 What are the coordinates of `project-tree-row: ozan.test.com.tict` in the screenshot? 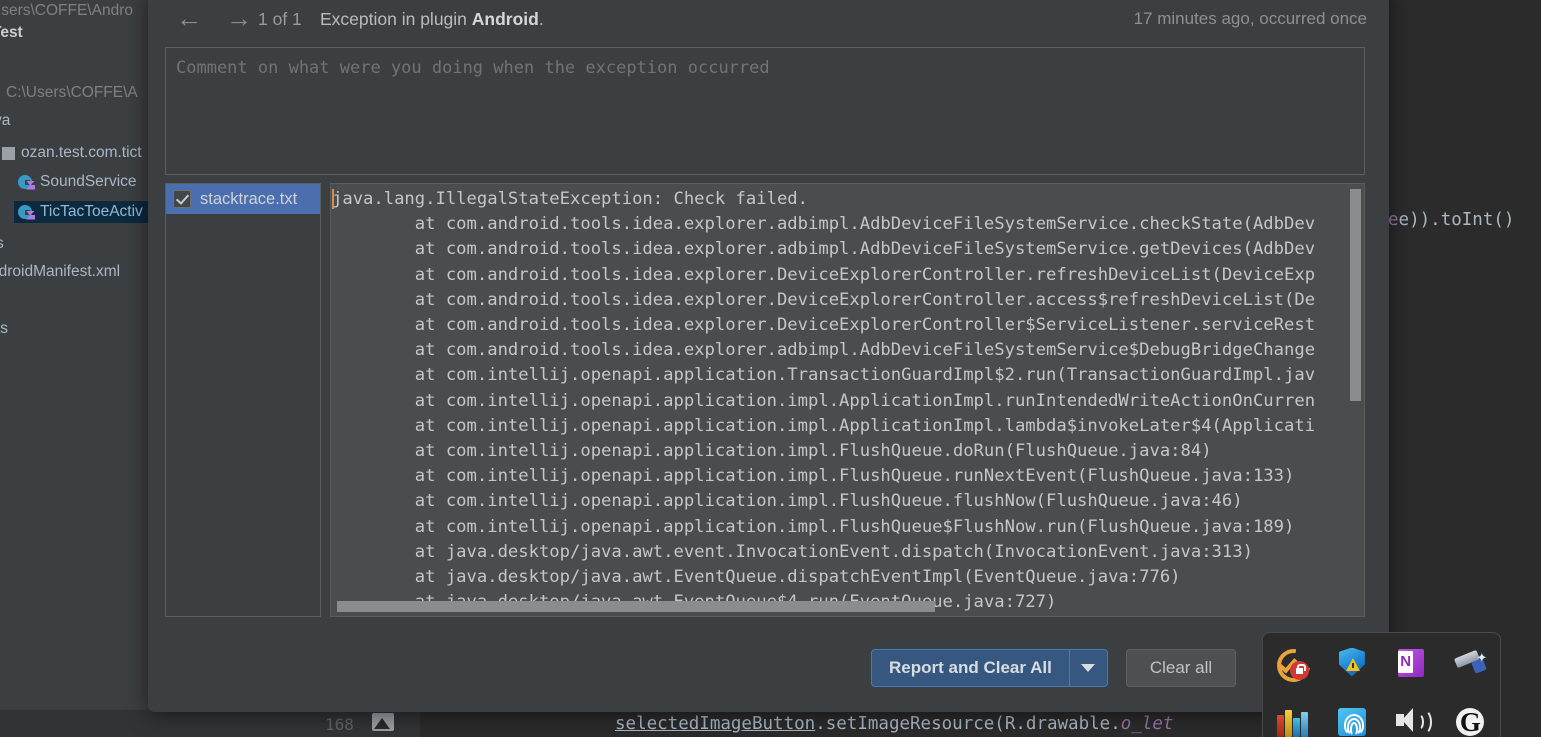 It's located at (75, 153).